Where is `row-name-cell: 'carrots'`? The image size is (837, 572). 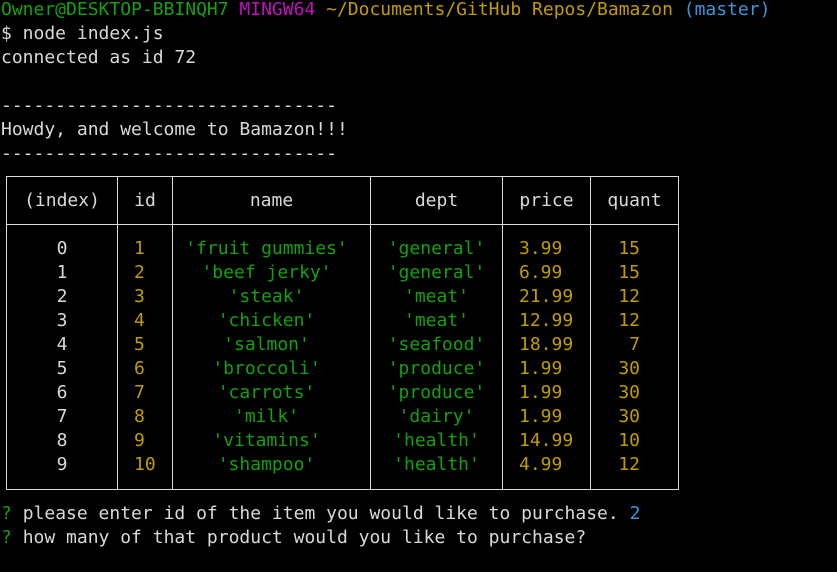 row-name-cell: 'carrots' is located at coordinates (266, 392).